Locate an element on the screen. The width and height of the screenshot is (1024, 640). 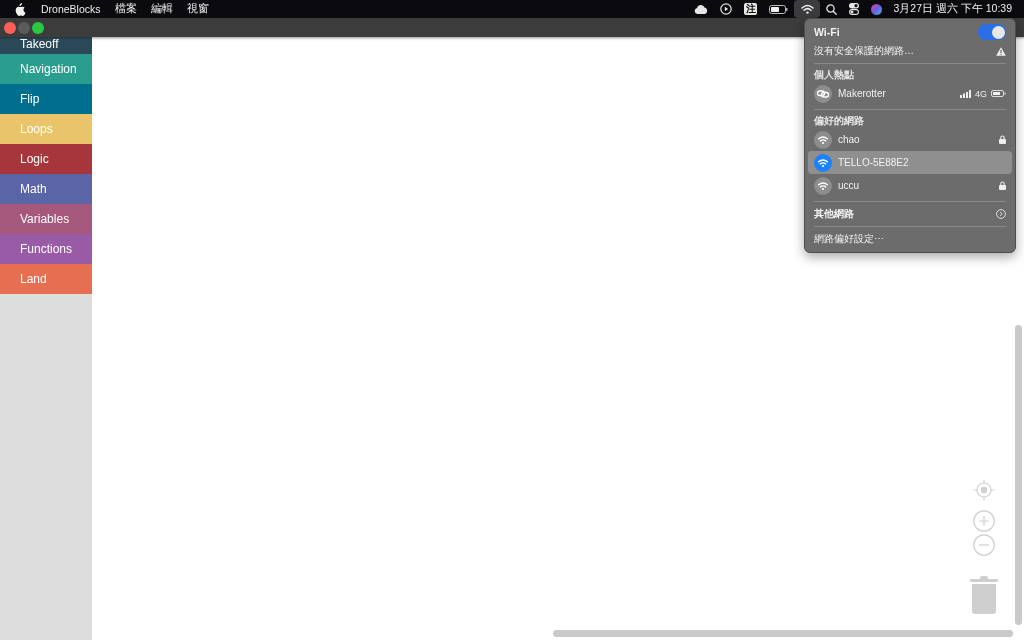
apple-icon is located at coordinates (20, 9).